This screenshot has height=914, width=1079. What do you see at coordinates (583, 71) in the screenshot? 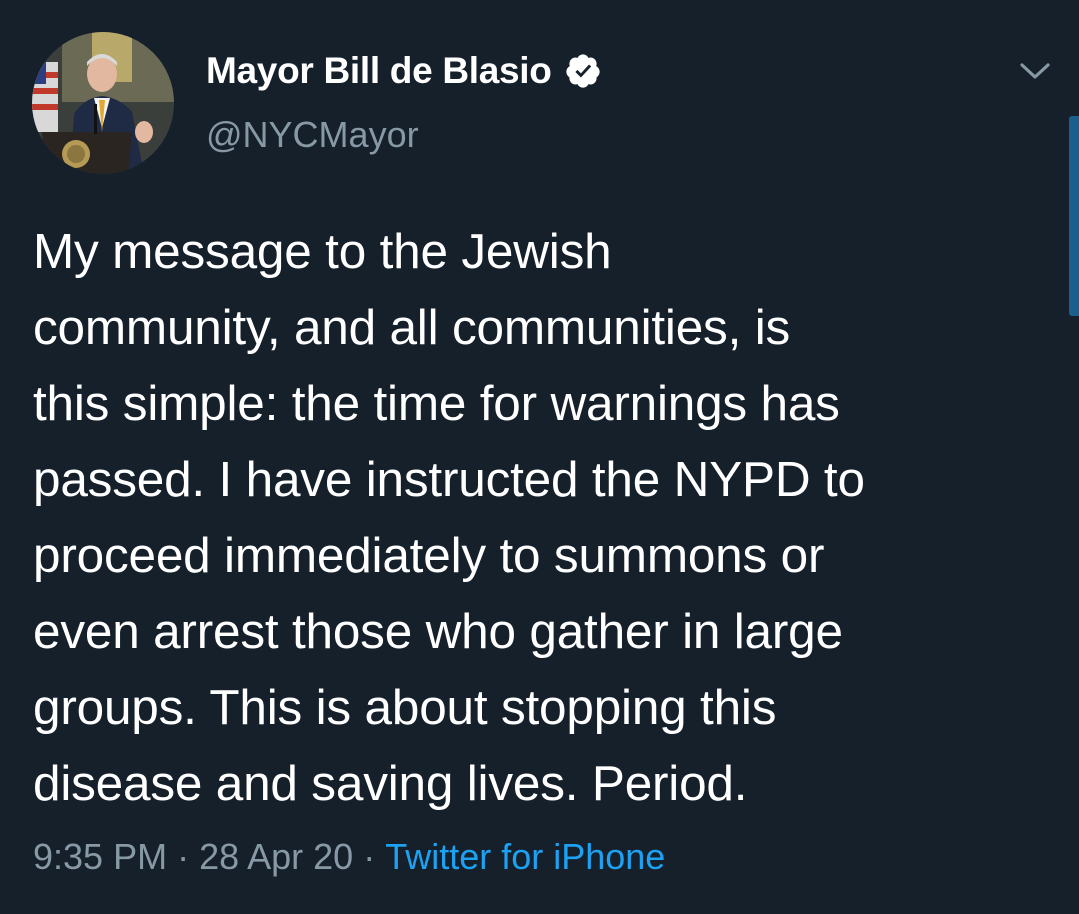
I see `verified-badge-icon` at bounding box center [583, 71].